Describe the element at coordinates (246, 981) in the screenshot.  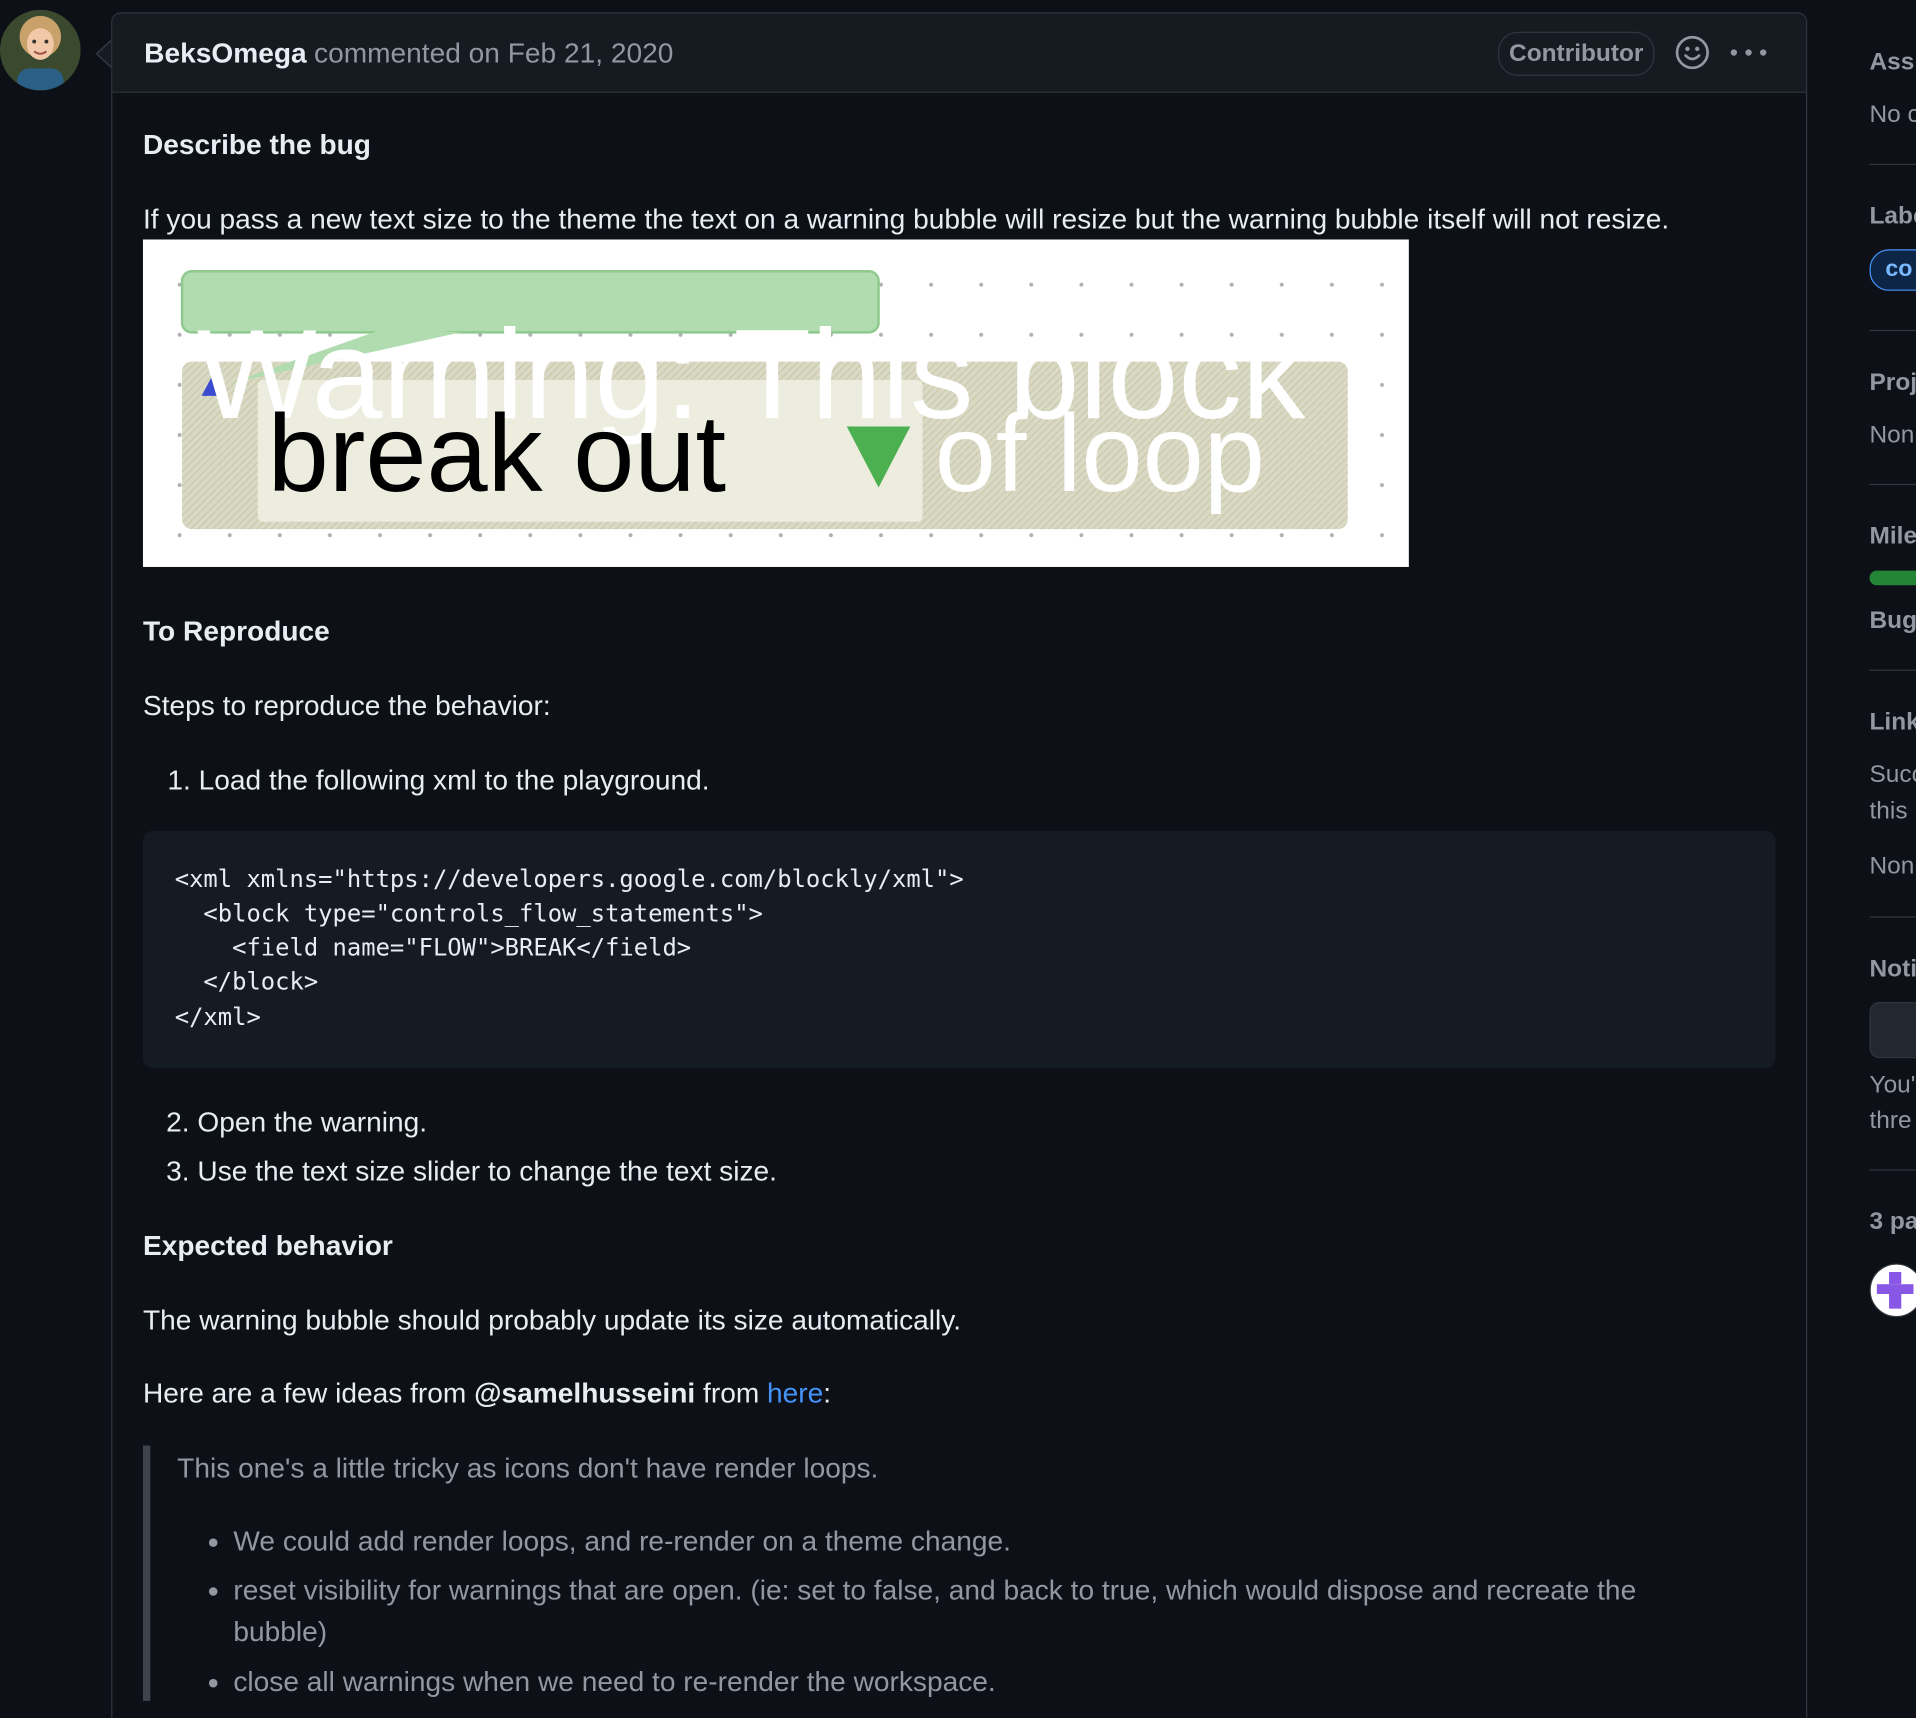
I see `code-line: </block>` at that location.